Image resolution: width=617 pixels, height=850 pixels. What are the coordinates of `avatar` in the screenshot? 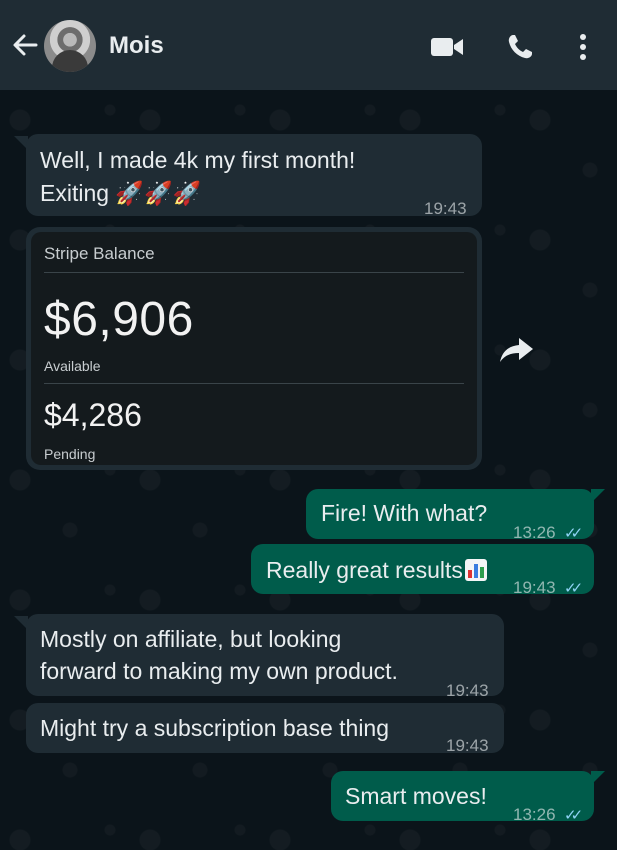 It's located at (70, 46).